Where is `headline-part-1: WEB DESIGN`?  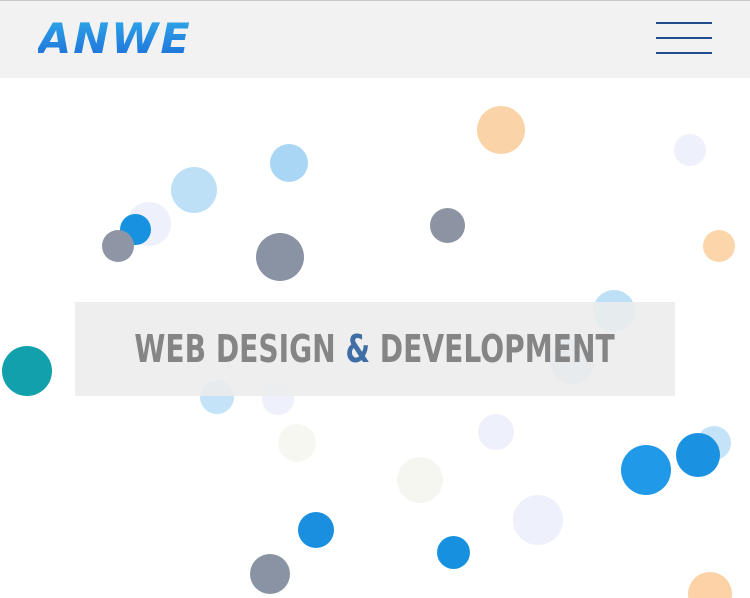 headline-part-1: WEB DESIGN is located at coordinates (240, 349).